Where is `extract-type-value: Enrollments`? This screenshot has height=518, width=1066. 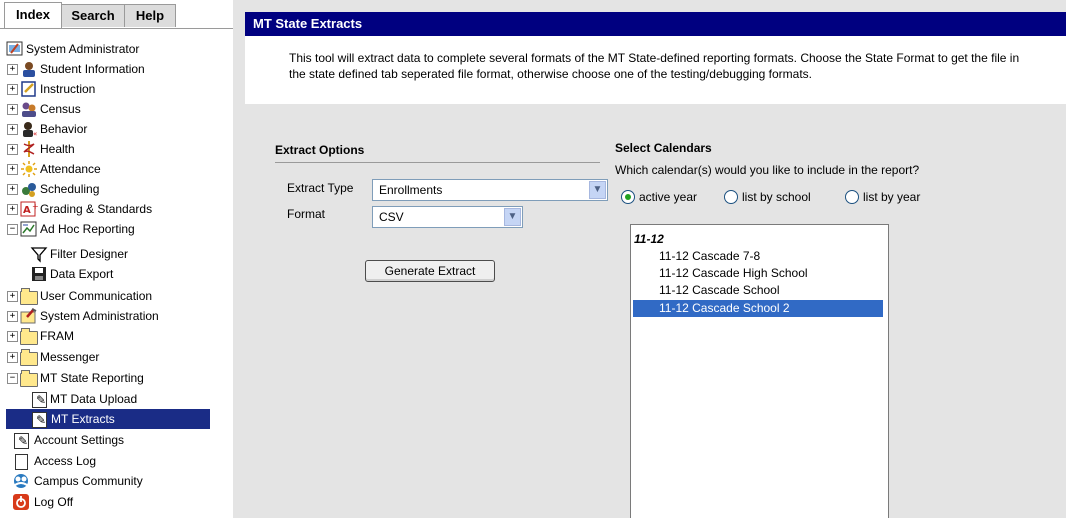
extract-type-value: Enrollments is located at coordinates (411, 190).